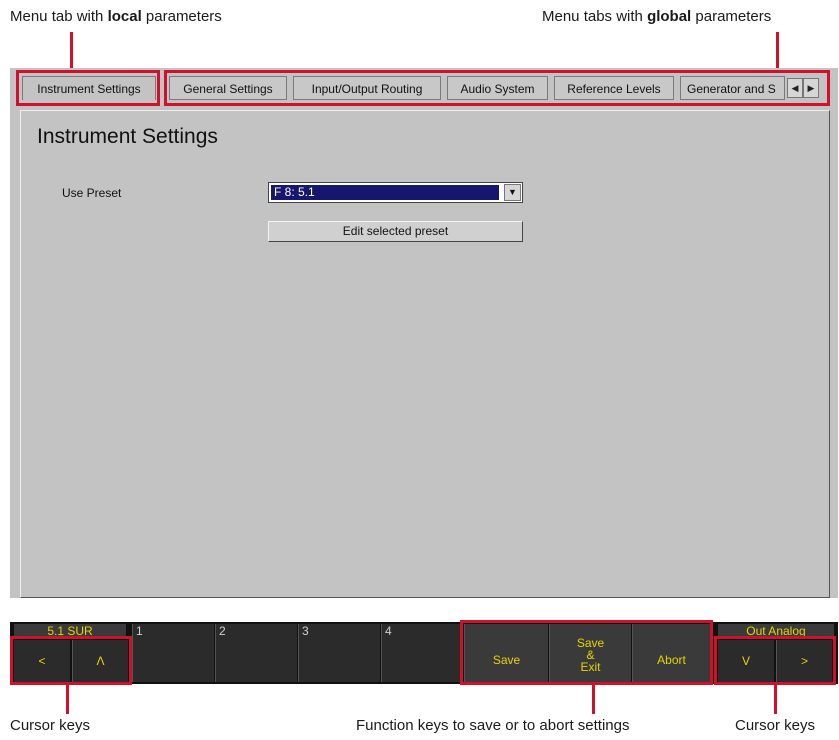 This screenshot has height=740, width=839. Describe the element at coordinates (50, 725) in the screenshot. I see `annotation-cursor-keys-left: Cursor keys` at that location.